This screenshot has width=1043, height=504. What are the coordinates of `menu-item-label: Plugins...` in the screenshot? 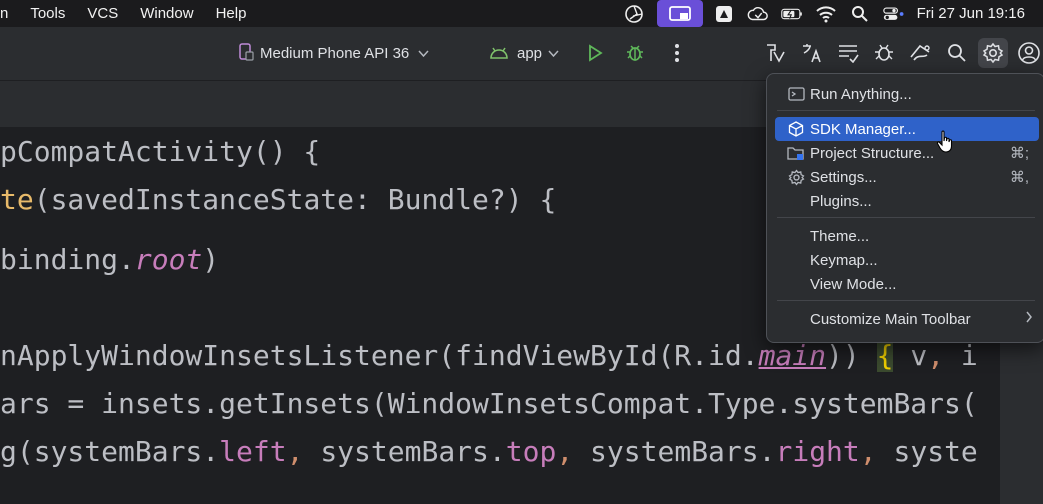 It's located at (841, 201).